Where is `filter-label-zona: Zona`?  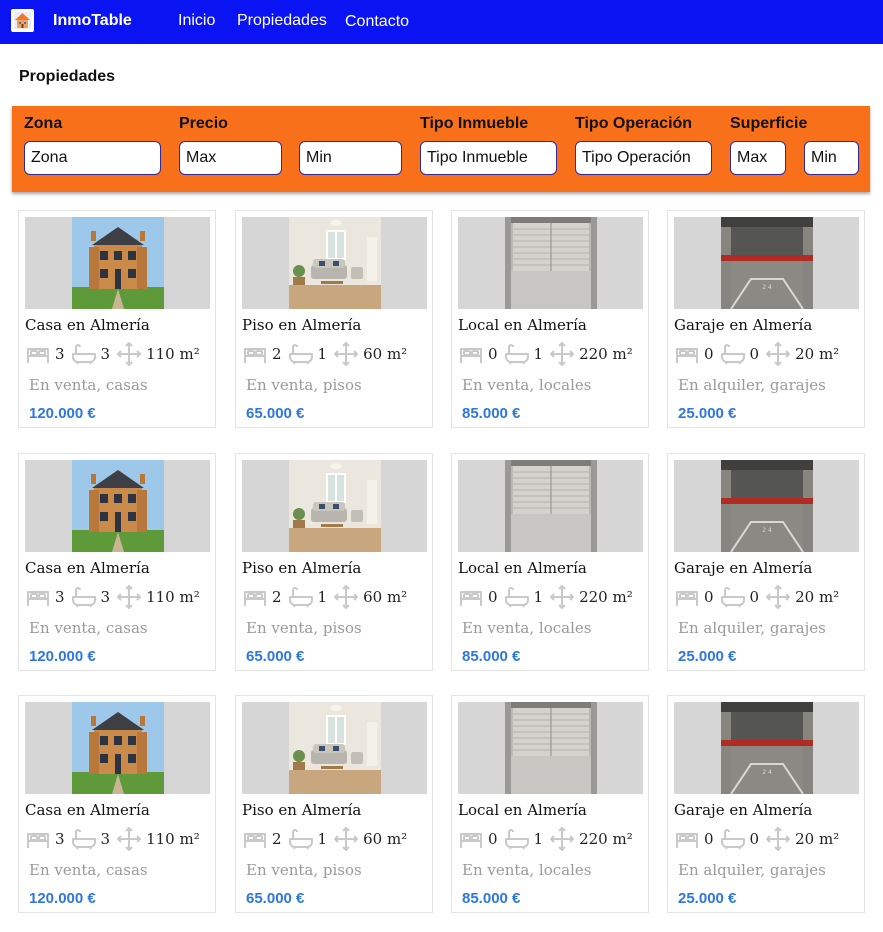 filter-label-zona: Zona is located at coordinates (43, 123).